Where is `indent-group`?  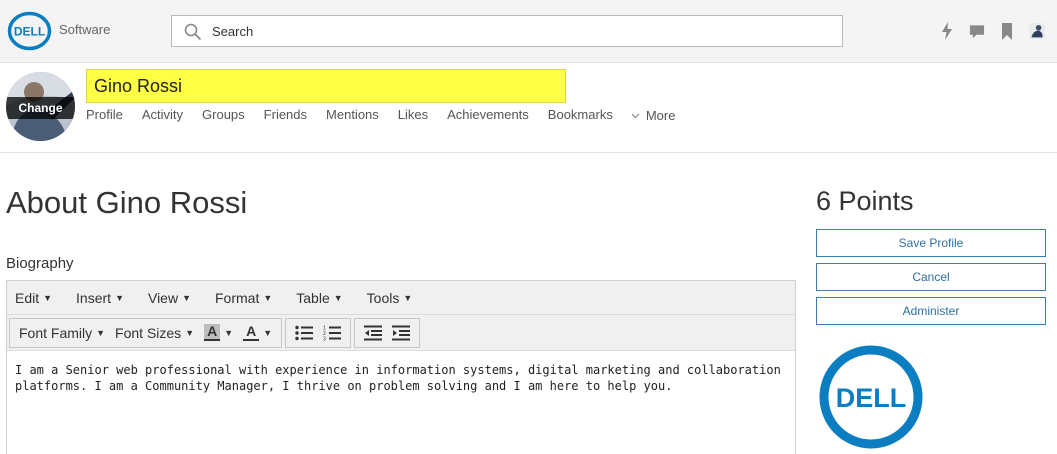
indent-group is located at coordinates (387, 332).